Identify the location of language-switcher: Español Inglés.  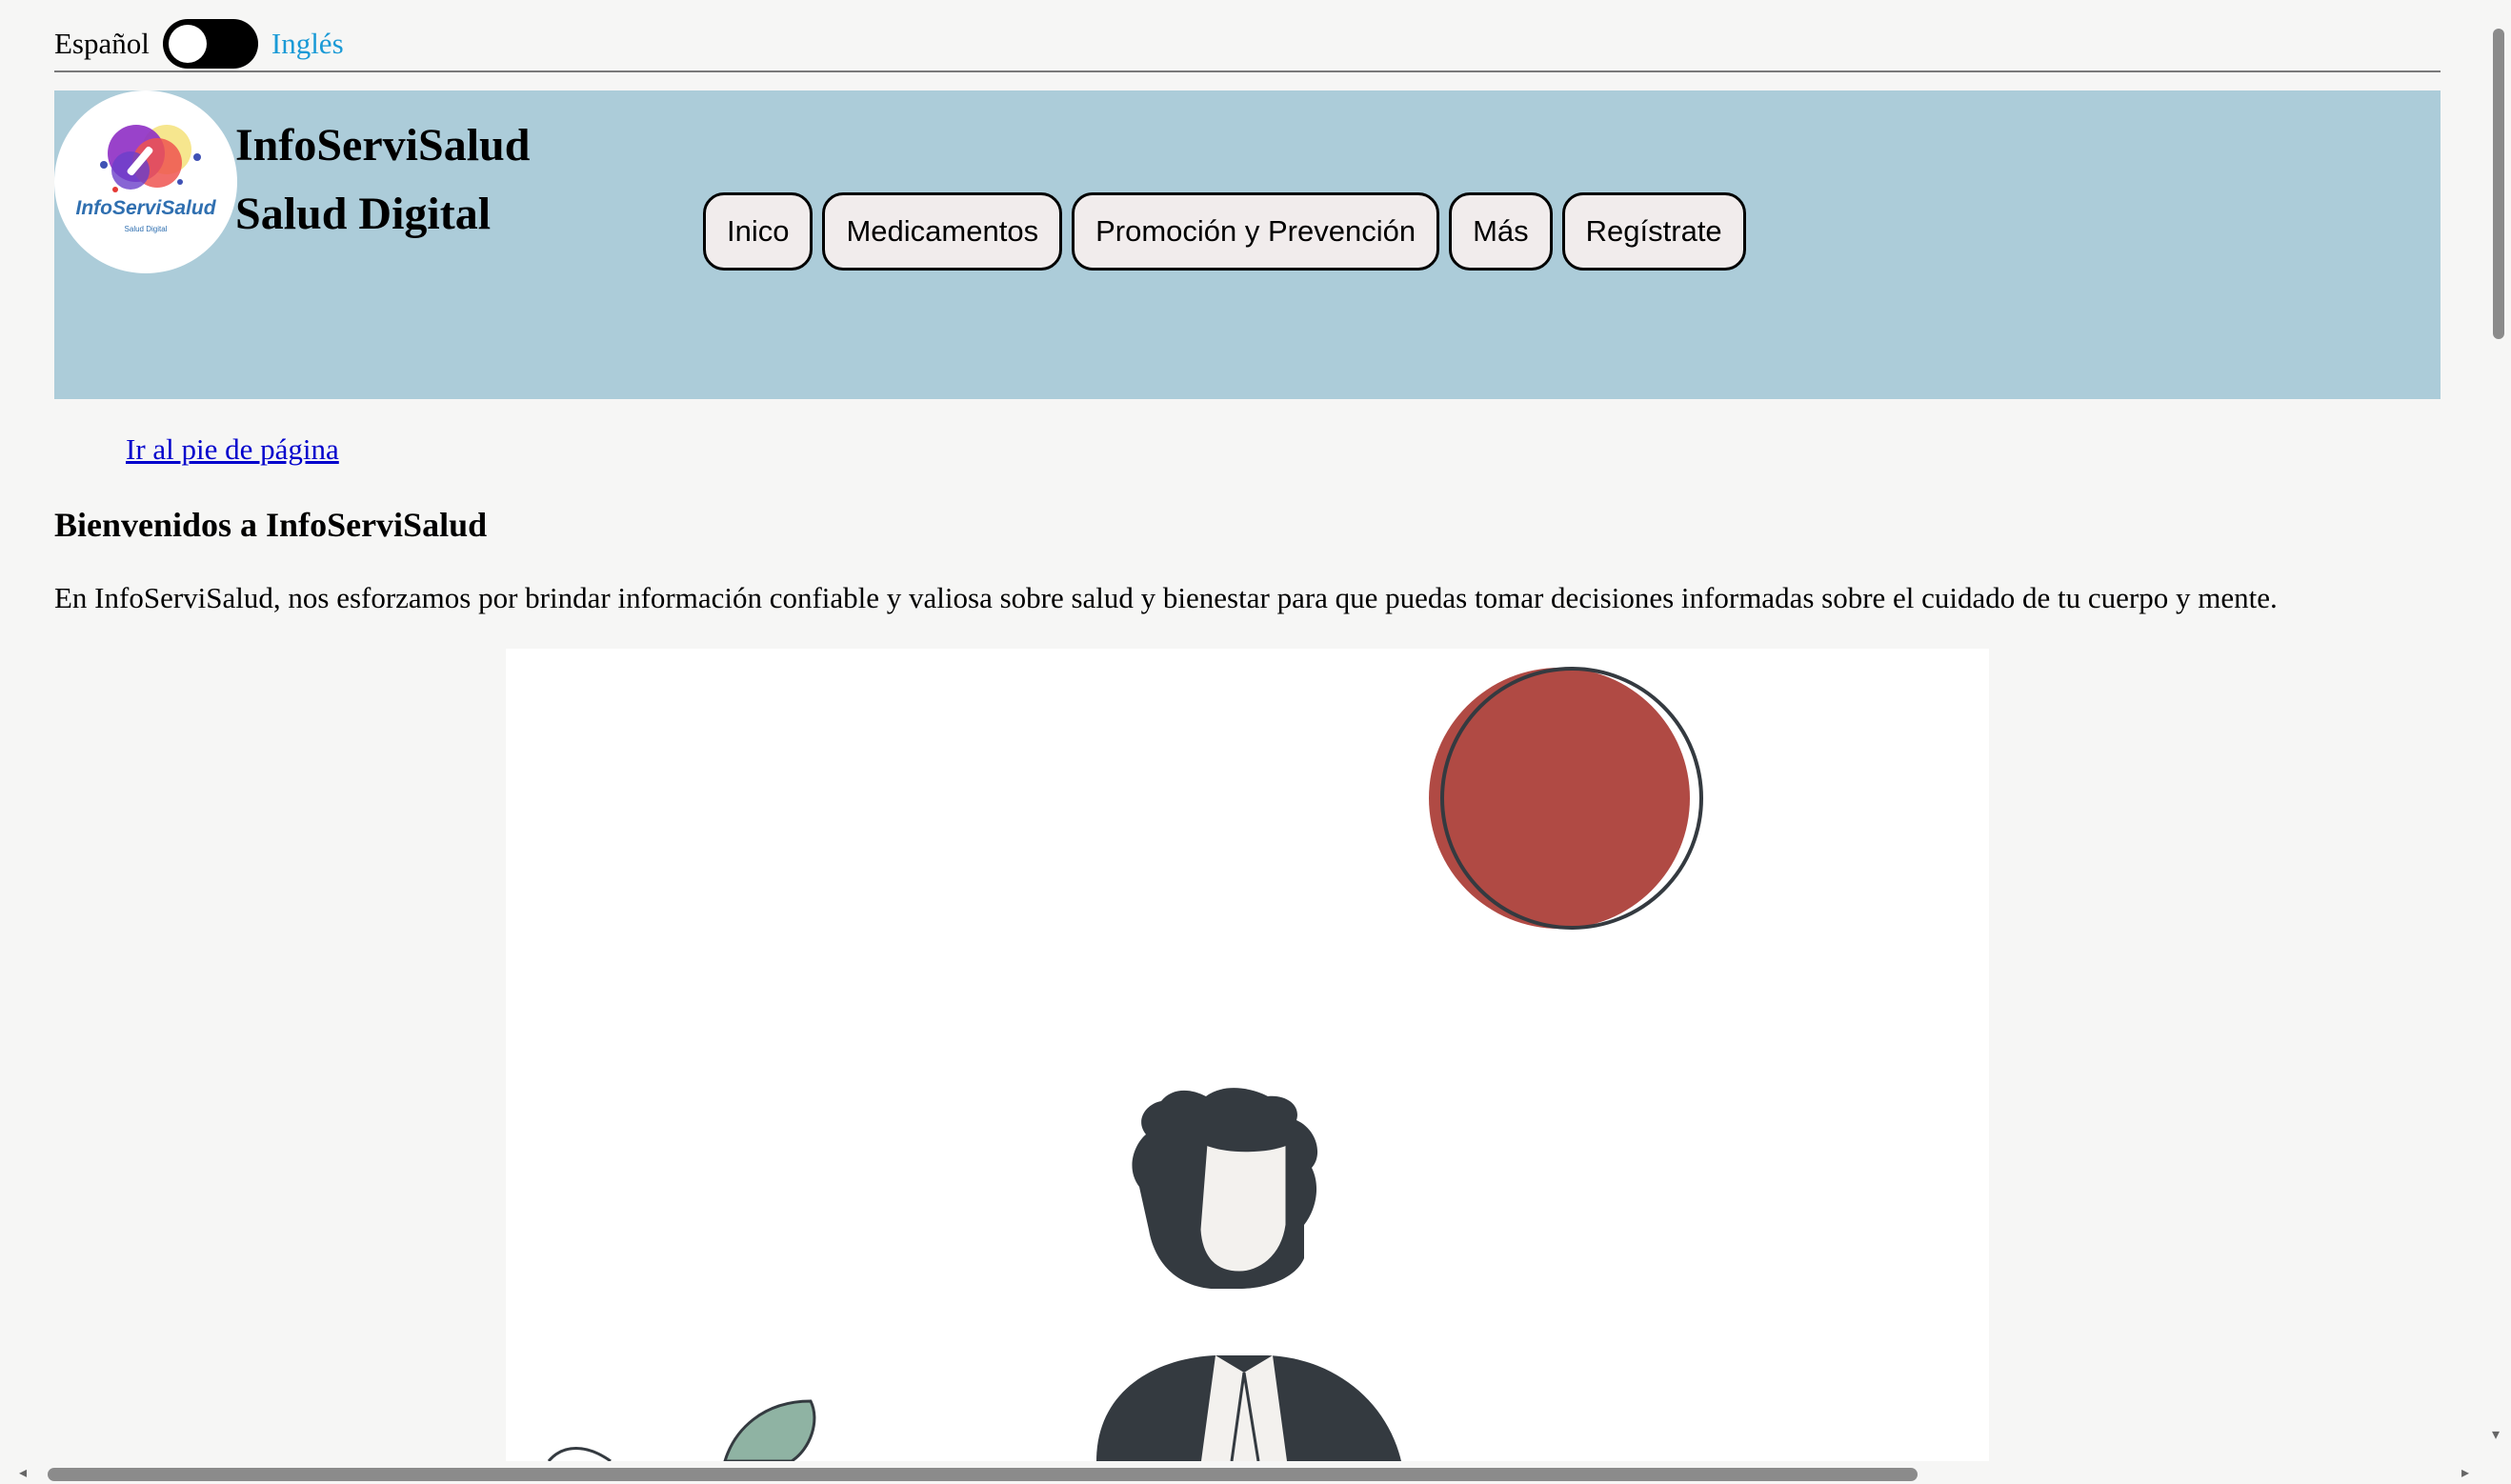
(199, 44).